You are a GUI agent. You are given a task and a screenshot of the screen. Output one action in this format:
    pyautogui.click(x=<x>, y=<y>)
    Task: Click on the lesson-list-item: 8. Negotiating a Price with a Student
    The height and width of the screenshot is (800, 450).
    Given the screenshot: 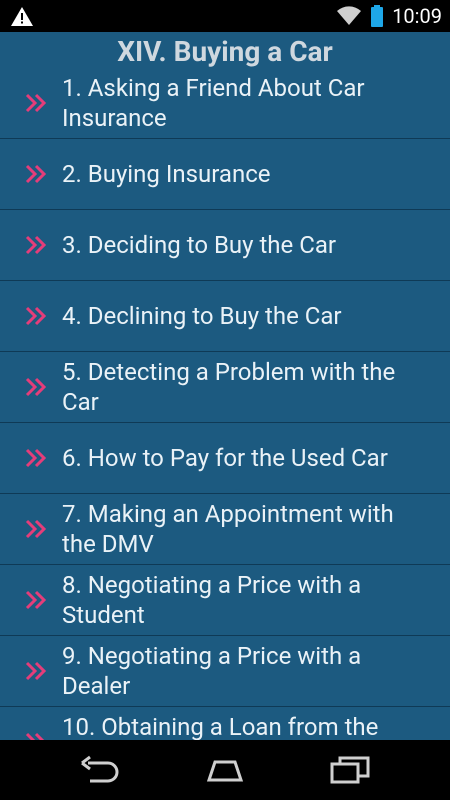 What is the action you would take?
    pyautogui.click(x=225, y=600)
    